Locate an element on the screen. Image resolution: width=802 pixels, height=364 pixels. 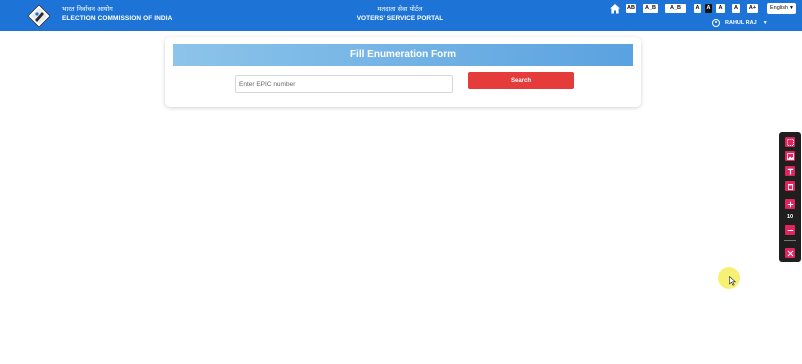
eci-logo-icon is located at coordinates (39, 16).